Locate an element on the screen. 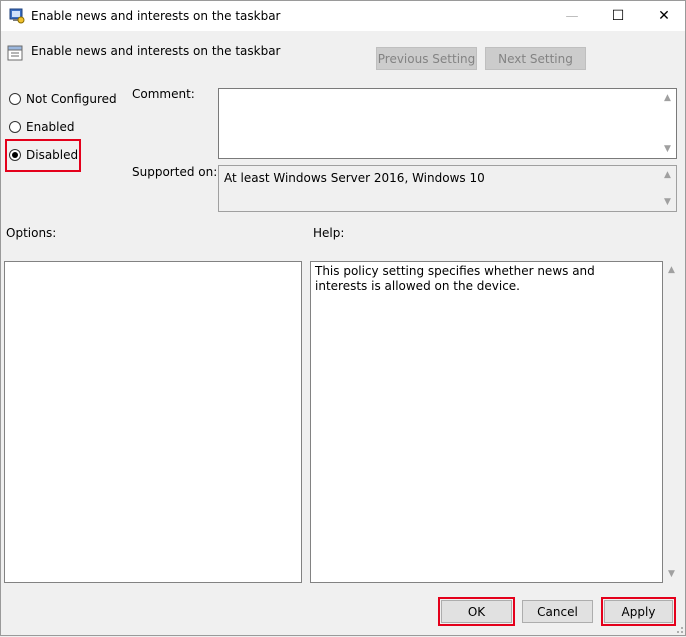 The image size is (686, 637). radio-not-configured: Not Configured is located at coordinates (63, 99).